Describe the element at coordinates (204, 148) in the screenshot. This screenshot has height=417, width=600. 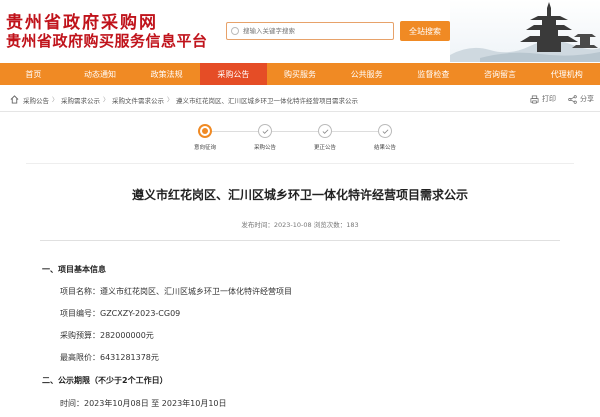
I see `step-1-label: 意向征询` at that location.